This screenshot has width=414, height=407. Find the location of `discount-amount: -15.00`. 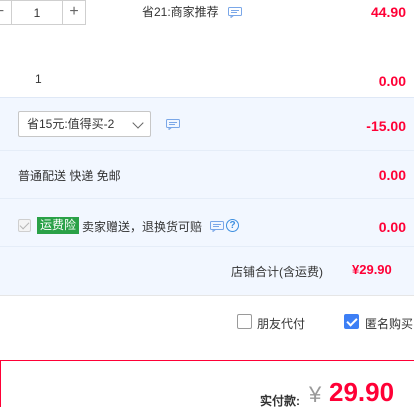

discount-amount: -15.00 is located at coordinates (386, 126).